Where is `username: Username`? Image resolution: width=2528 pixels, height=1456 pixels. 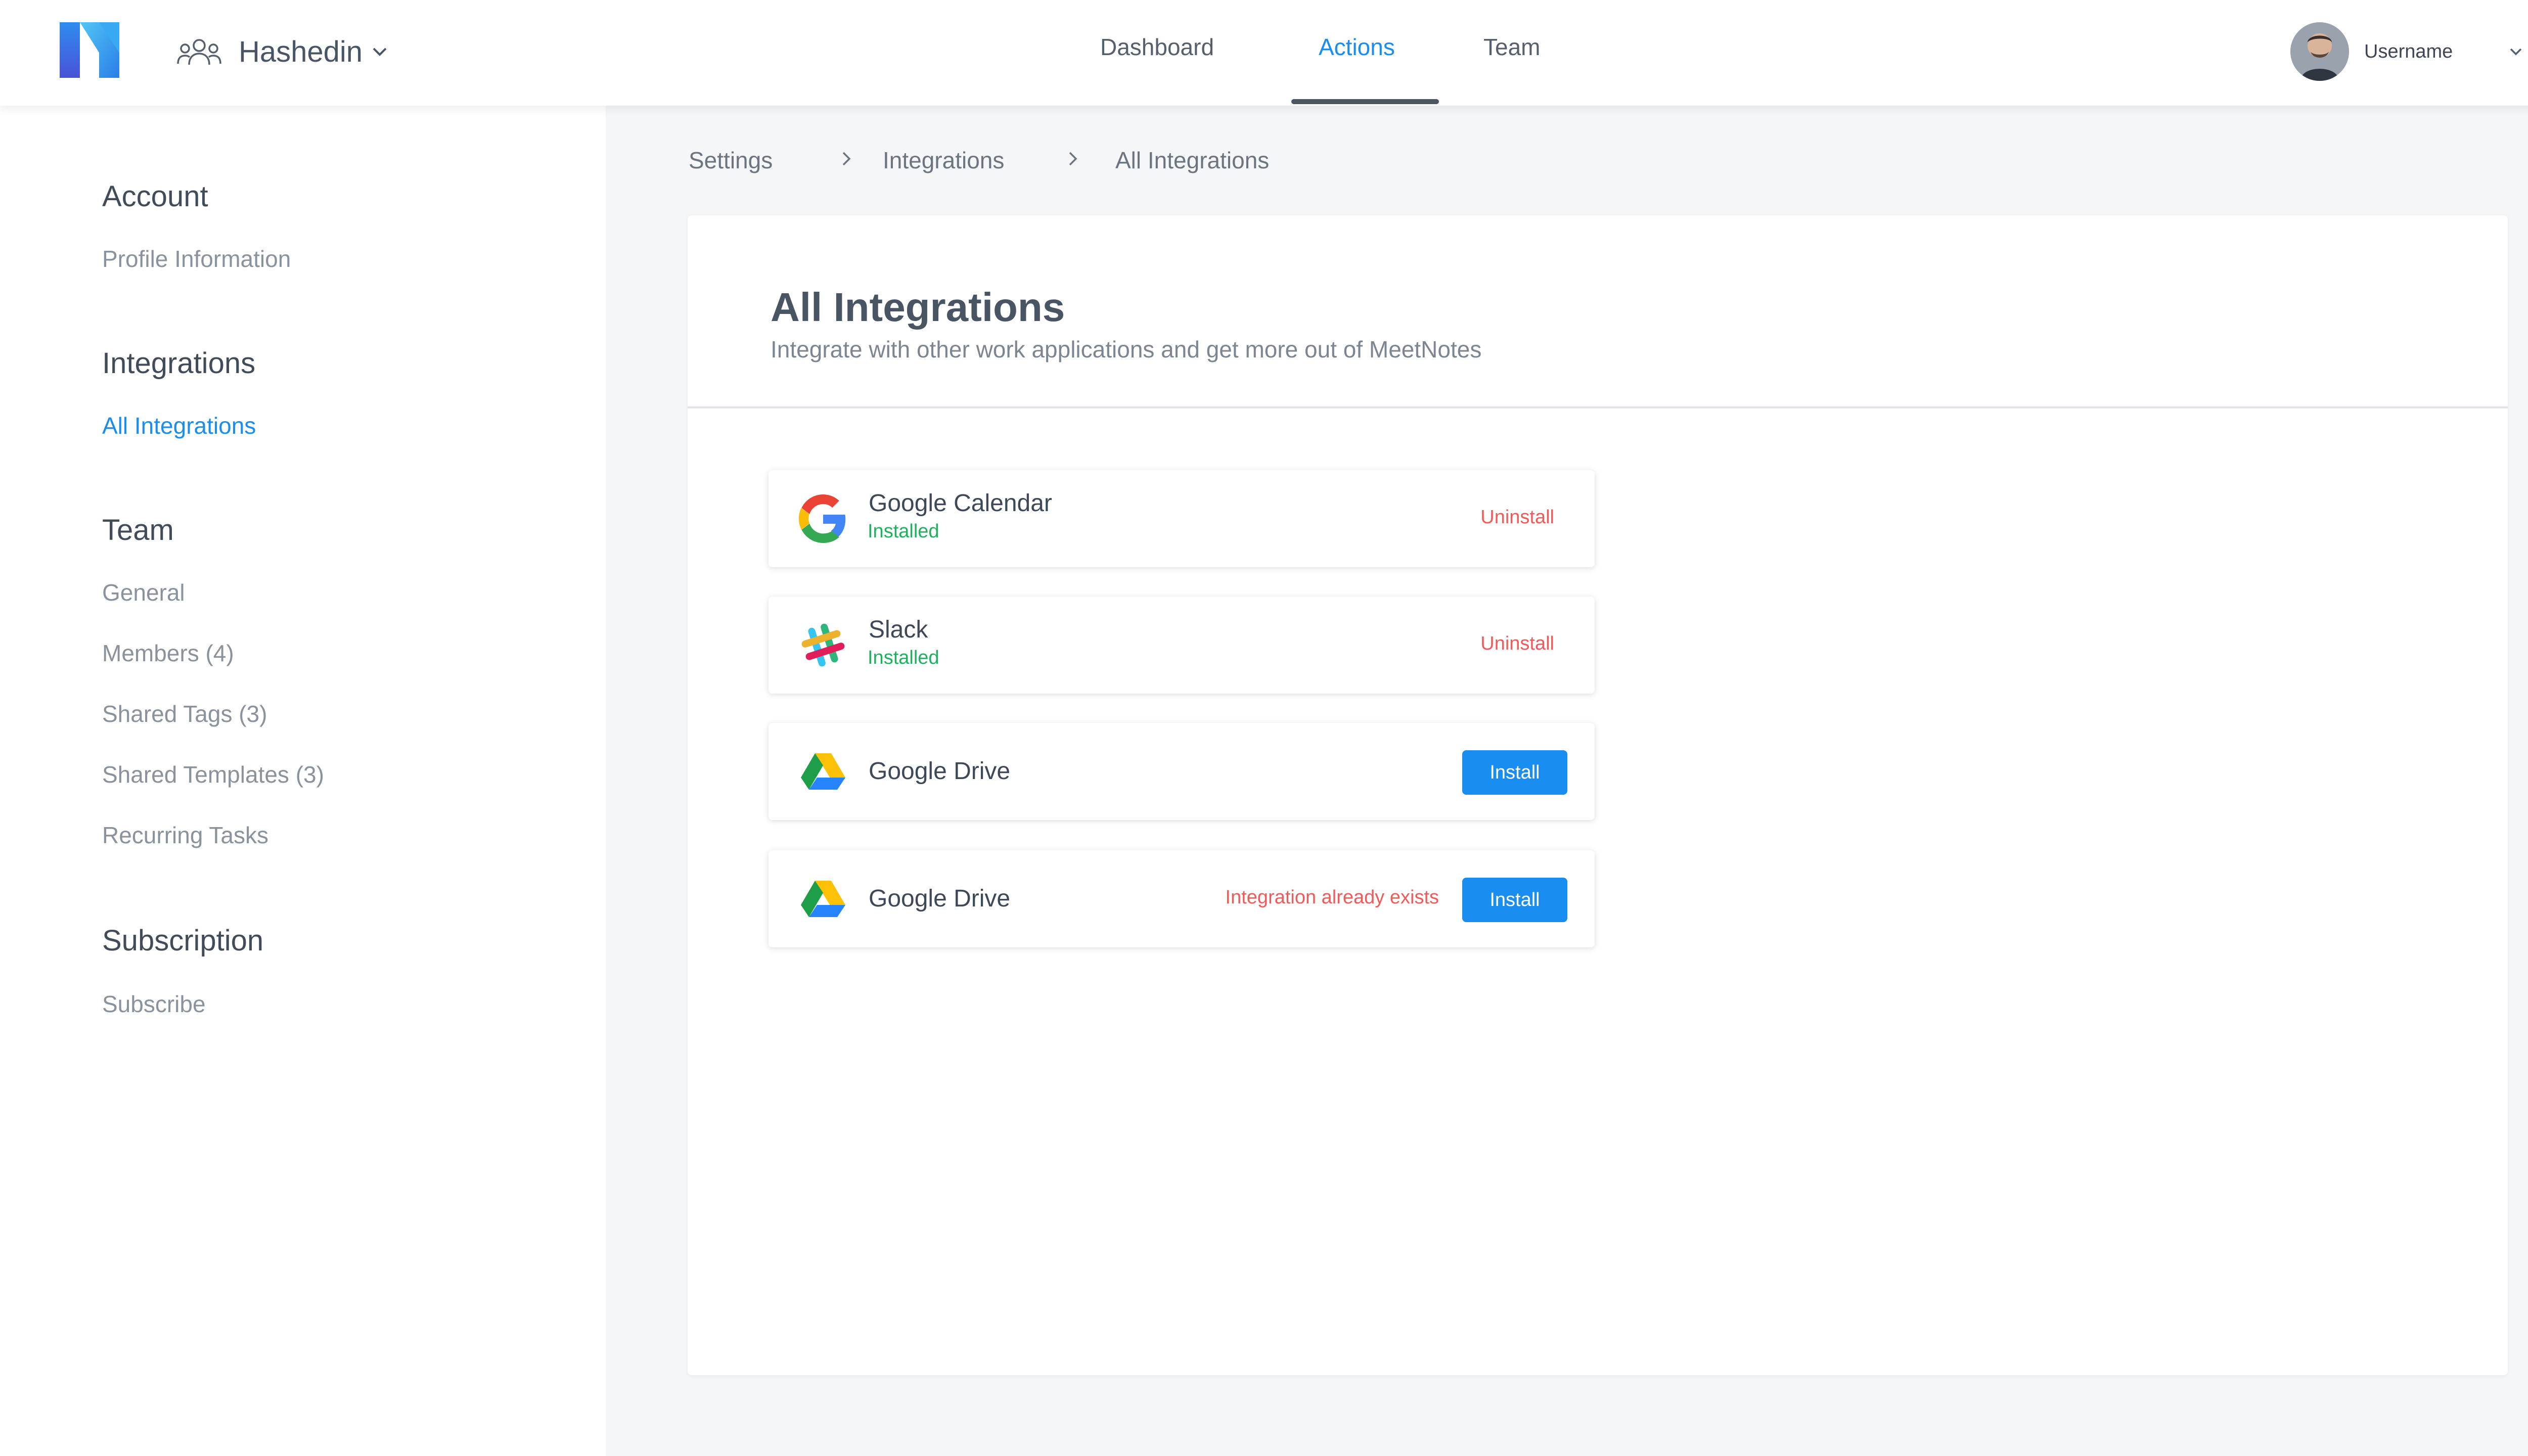 username: Username is located at coordinates (2409, 51).